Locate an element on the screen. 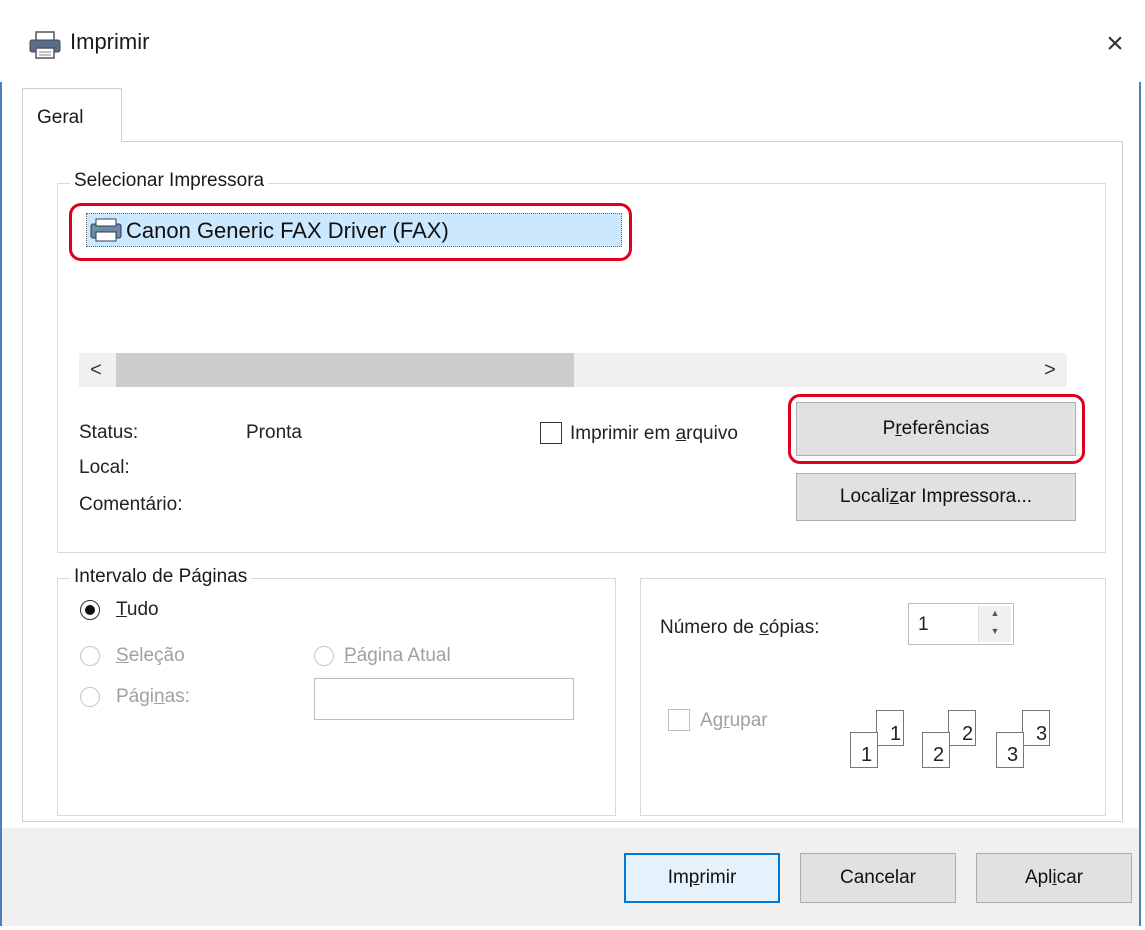 This screenshot has width=1145, height=930. location-label: Local: is located at coordinates (104, 467).